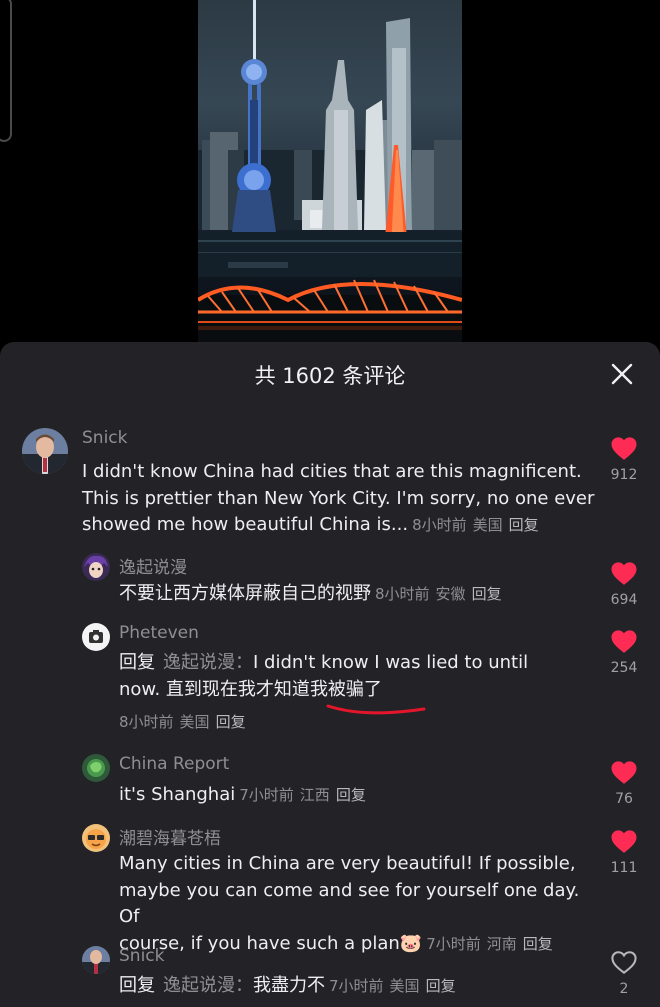  I want to click on comment-meta: 8小时前 安徽 回复, so click(438, 594).